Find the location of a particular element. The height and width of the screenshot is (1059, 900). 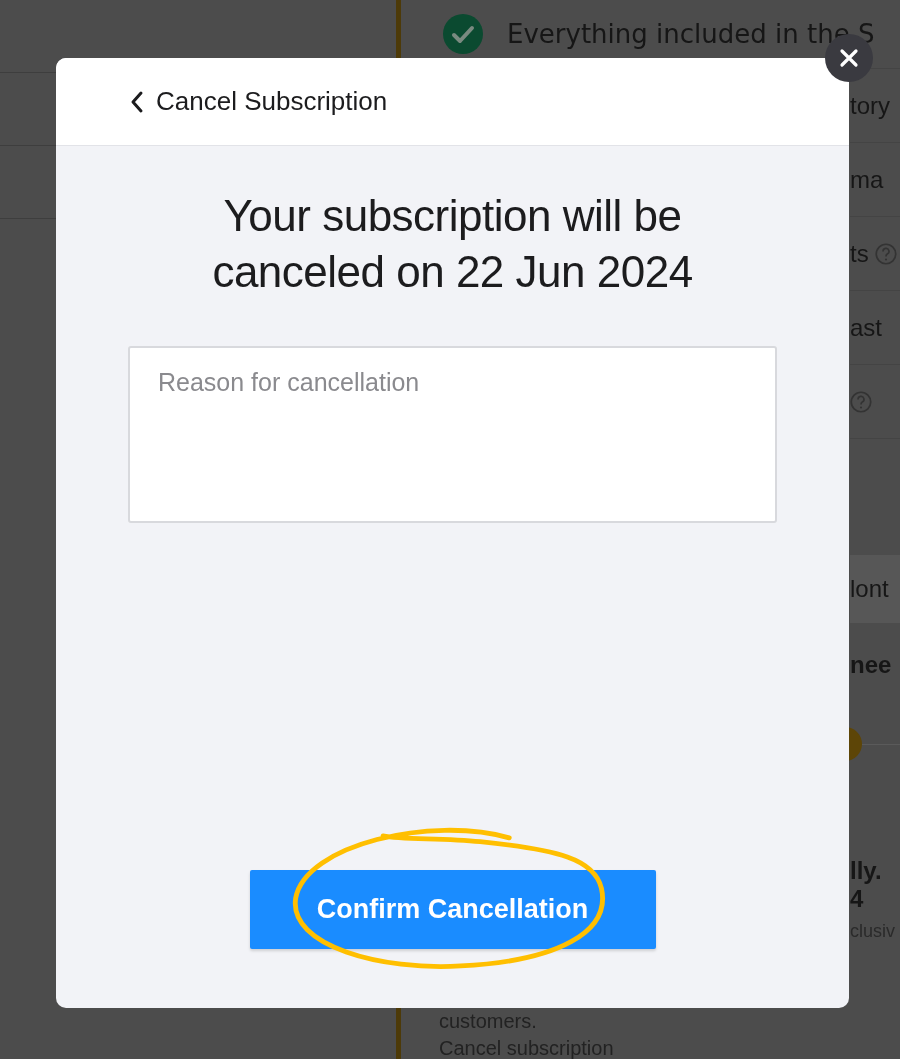

chevron-left-icon is located at coordinates (137, 101).